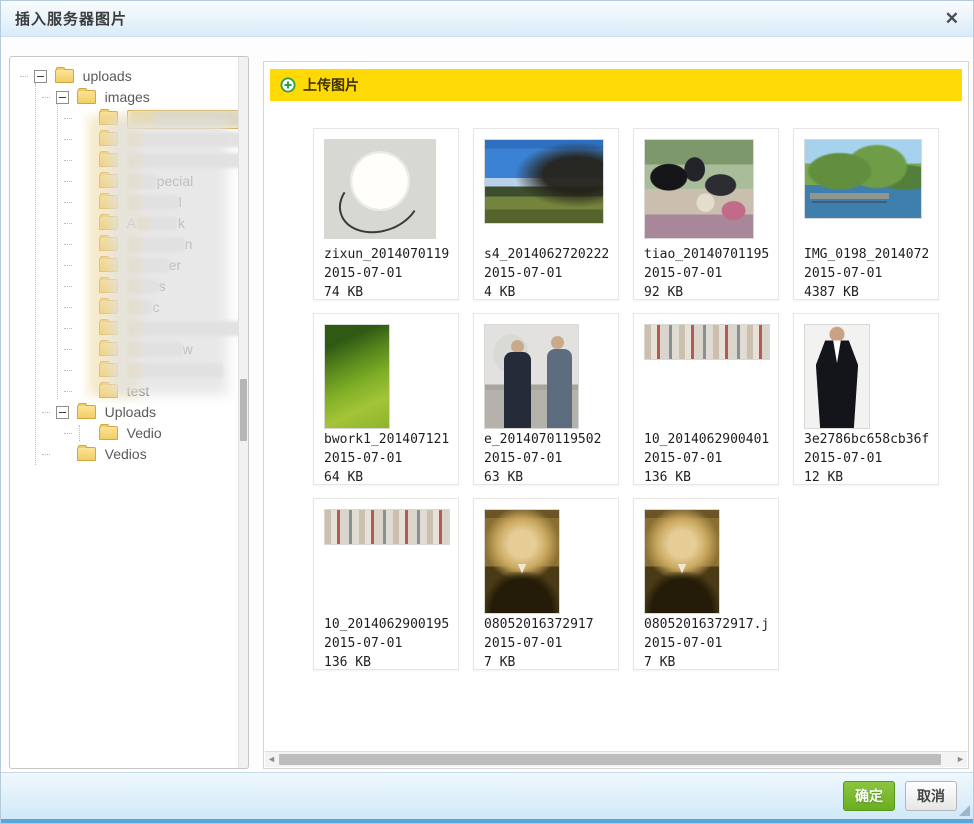 The width and height of the screenshot is (974, 824). What do you see at coordinates (159, 181) in the screenshot?
I see `tree-node-label: pecial` at bounding box center [159, 181].